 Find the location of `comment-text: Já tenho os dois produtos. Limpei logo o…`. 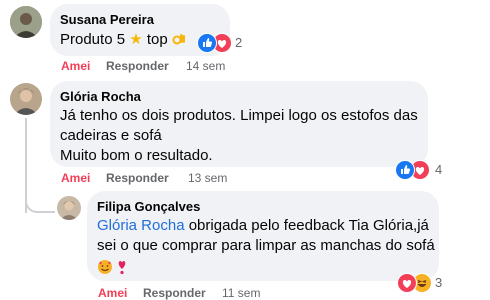

comment-text: Já tenho os dois produtos. Limpei logo o… is located at coordinates (239, 136).